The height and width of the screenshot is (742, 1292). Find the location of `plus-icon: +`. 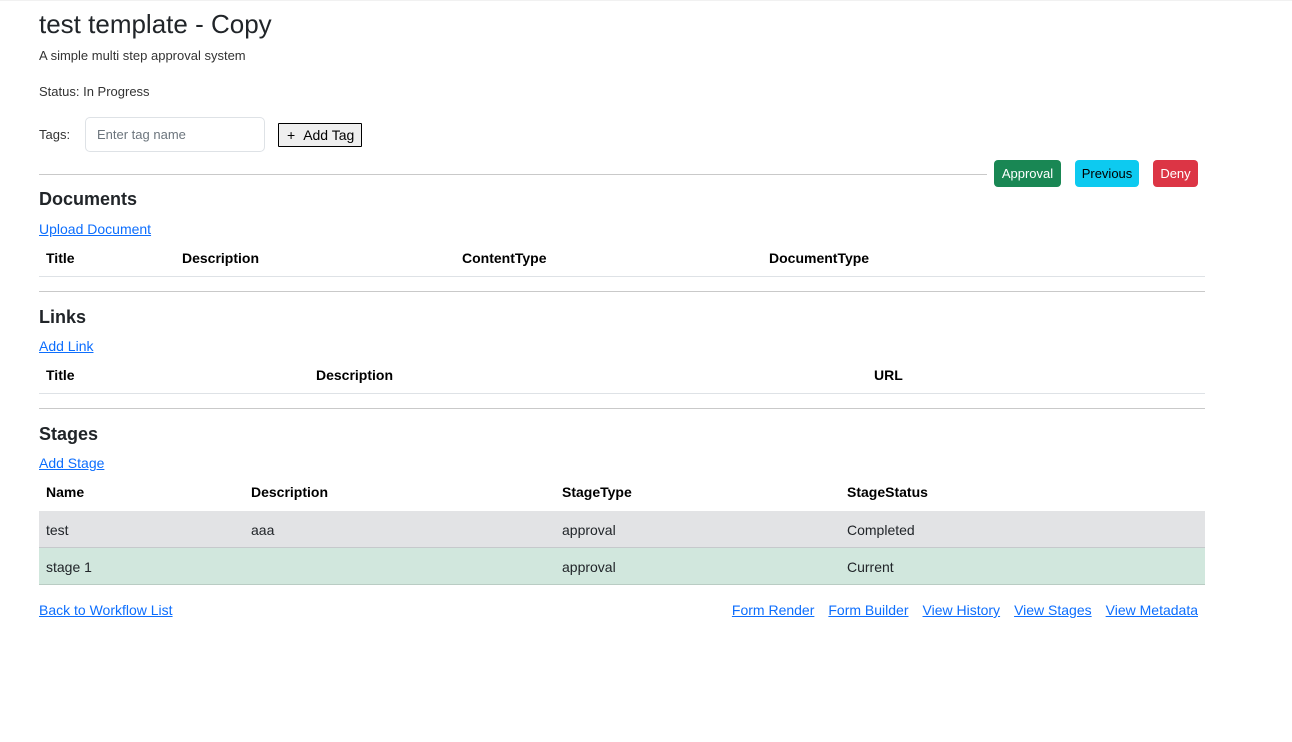

plus-icon: + is located at coordinates (291, 135).